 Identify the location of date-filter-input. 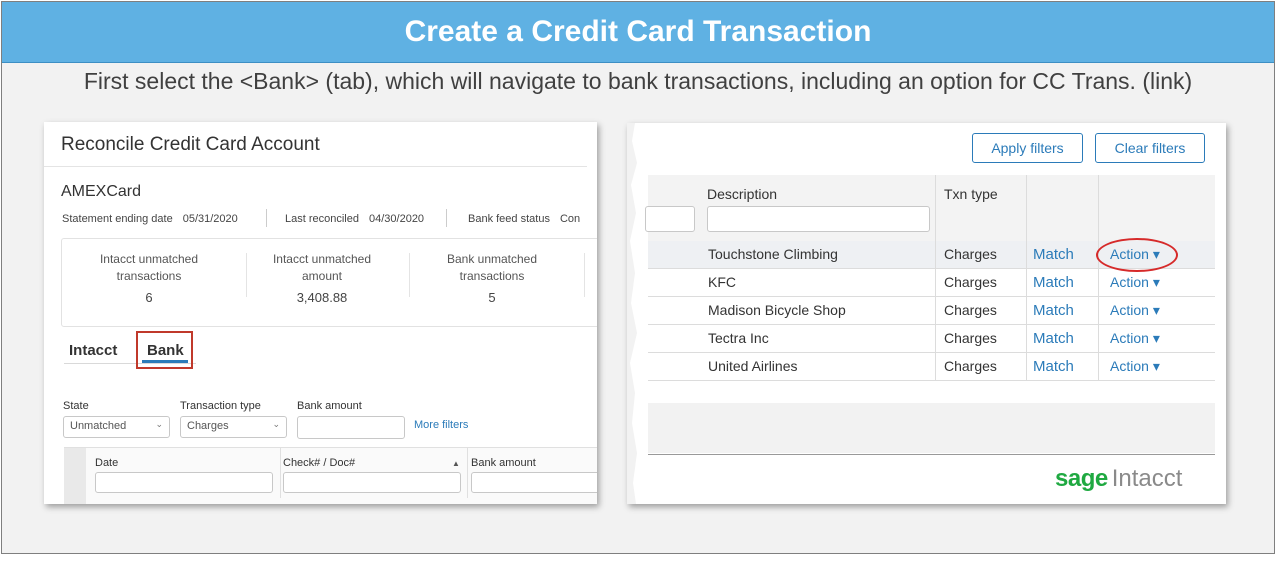
(184, 482).